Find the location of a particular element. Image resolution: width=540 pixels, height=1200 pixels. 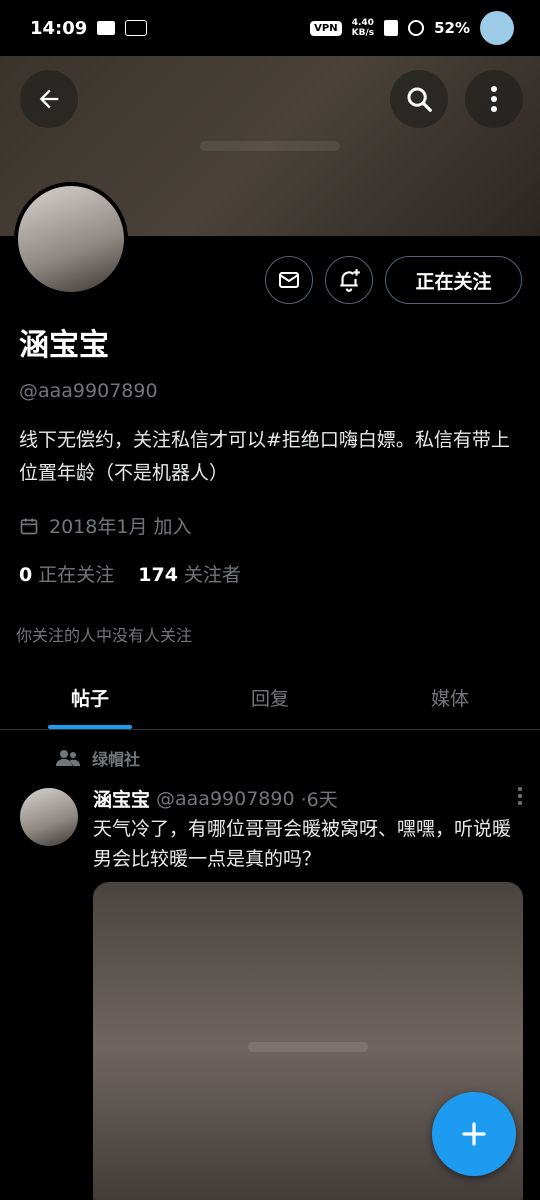

profile-avatar is located at coordinates (71, 239).